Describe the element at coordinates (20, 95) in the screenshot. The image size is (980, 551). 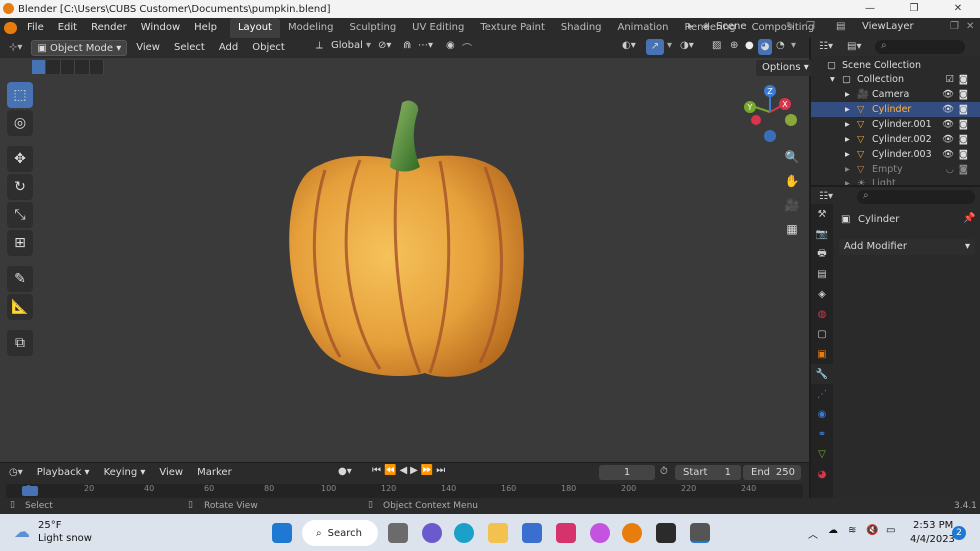
I see `select-box-icon: ⬚` at that location.